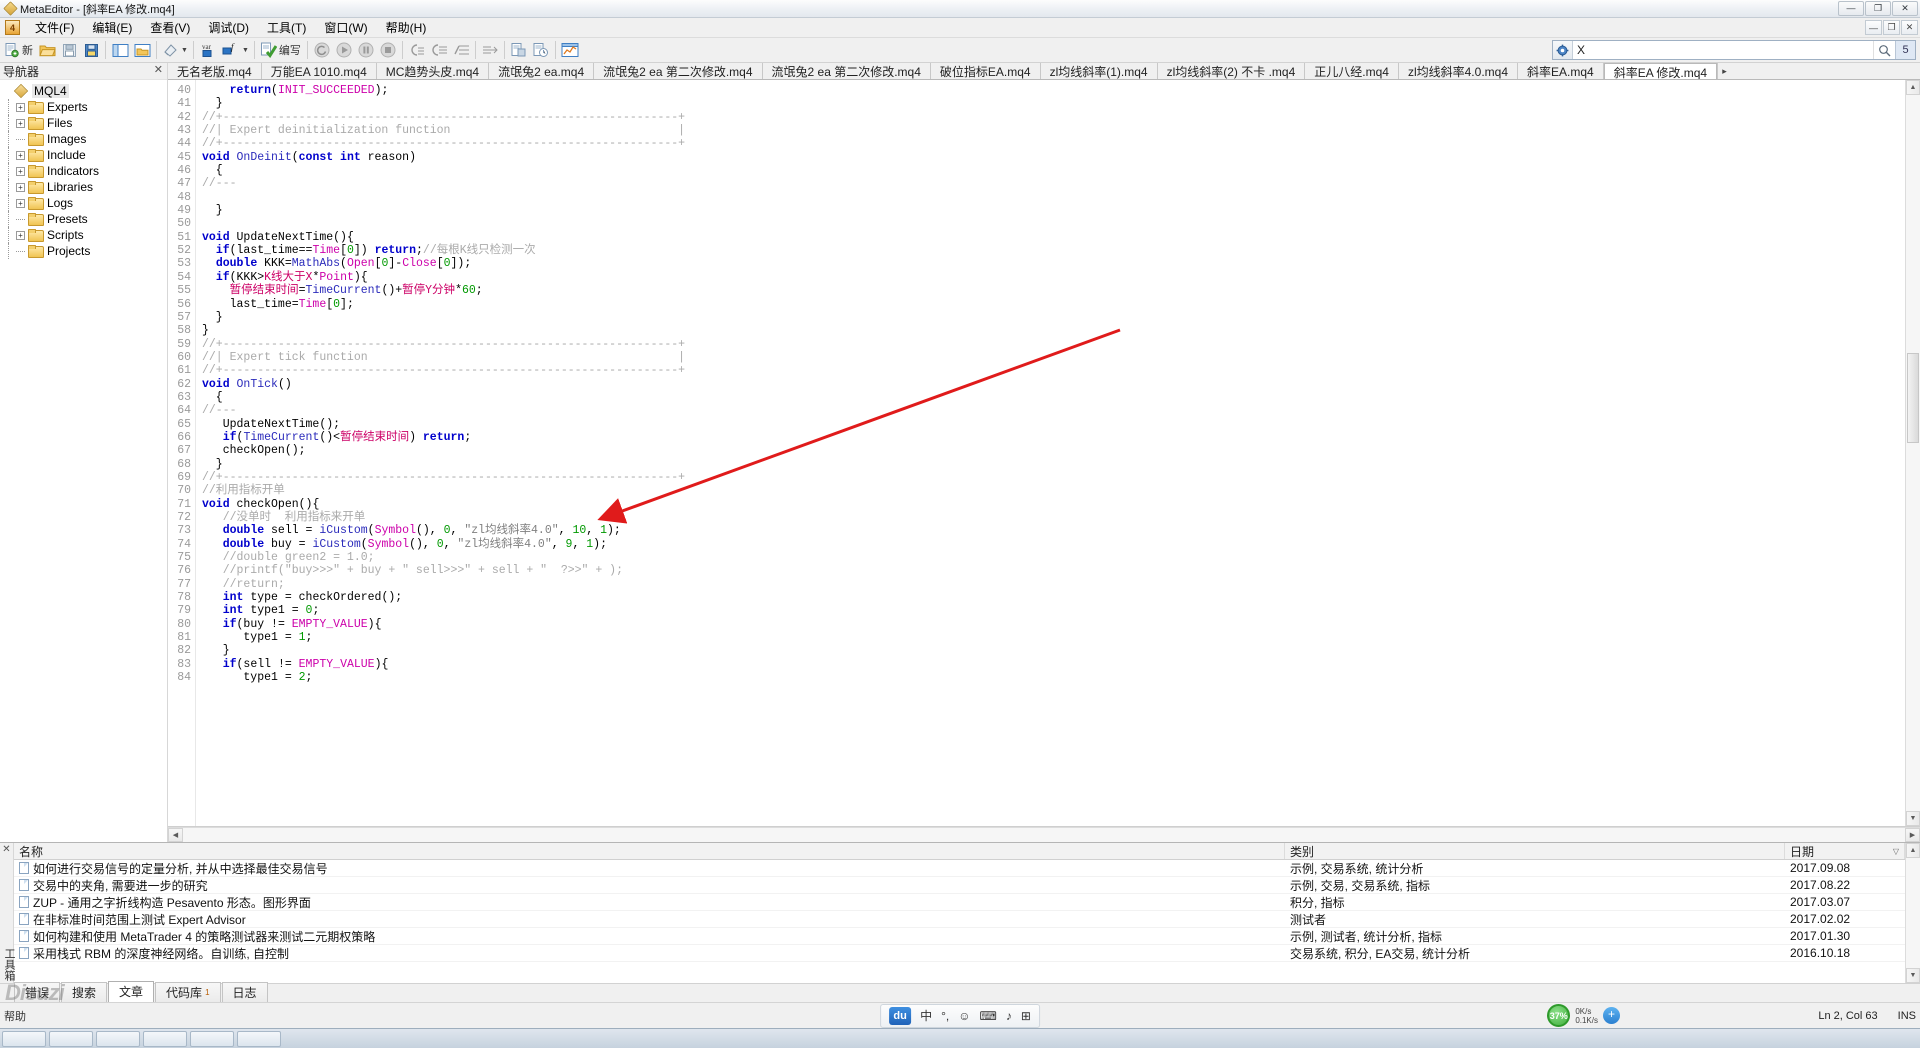 This screenshot has width=1920, height=1048. I want to click on document-tab: 流氓兔2 ea 第二次修改.mq4, so click(846, 71).